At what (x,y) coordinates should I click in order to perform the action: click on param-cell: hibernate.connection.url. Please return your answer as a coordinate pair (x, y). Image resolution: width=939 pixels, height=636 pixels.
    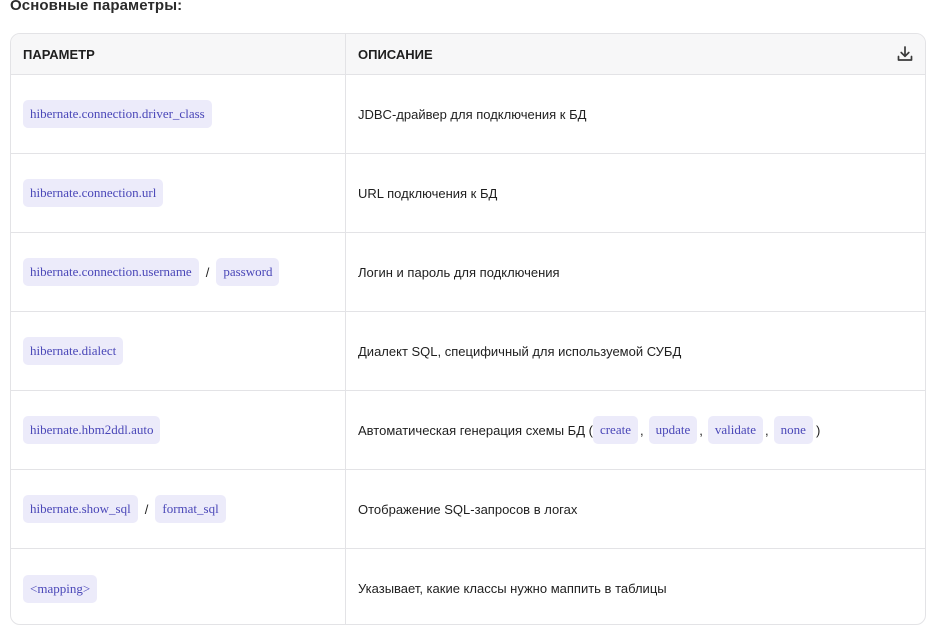
    Looking at the image, I should click on (178, 193).